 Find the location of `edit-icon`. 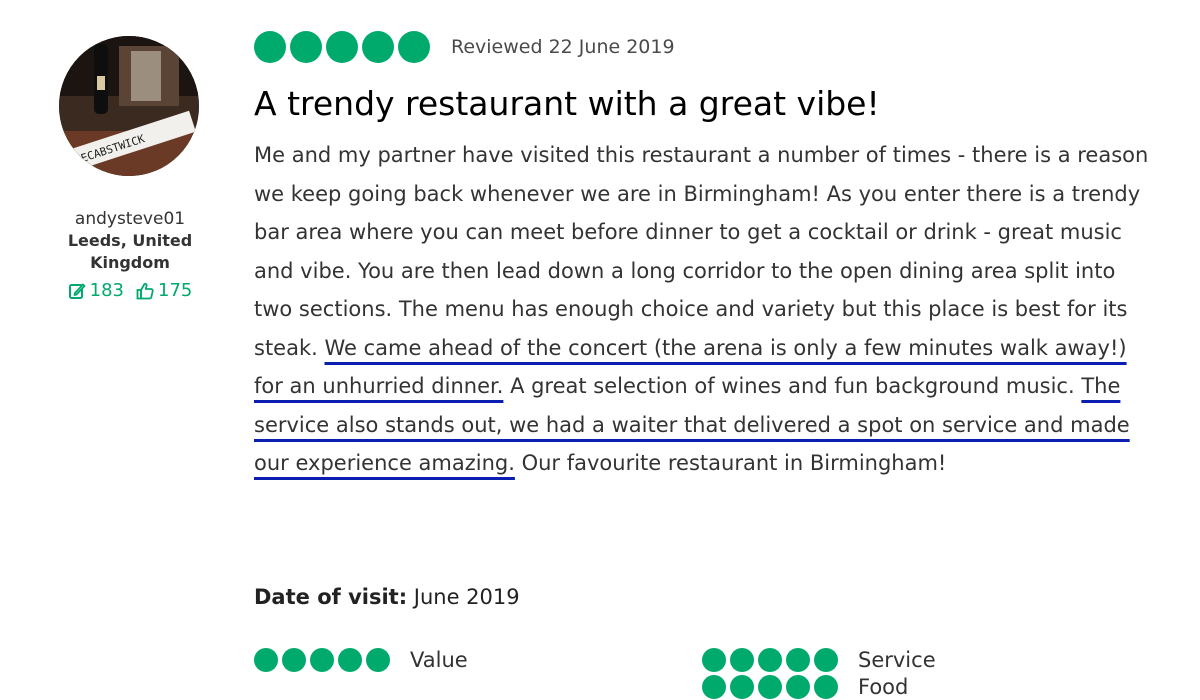

edit-icon is located at coordinates (77, 291).